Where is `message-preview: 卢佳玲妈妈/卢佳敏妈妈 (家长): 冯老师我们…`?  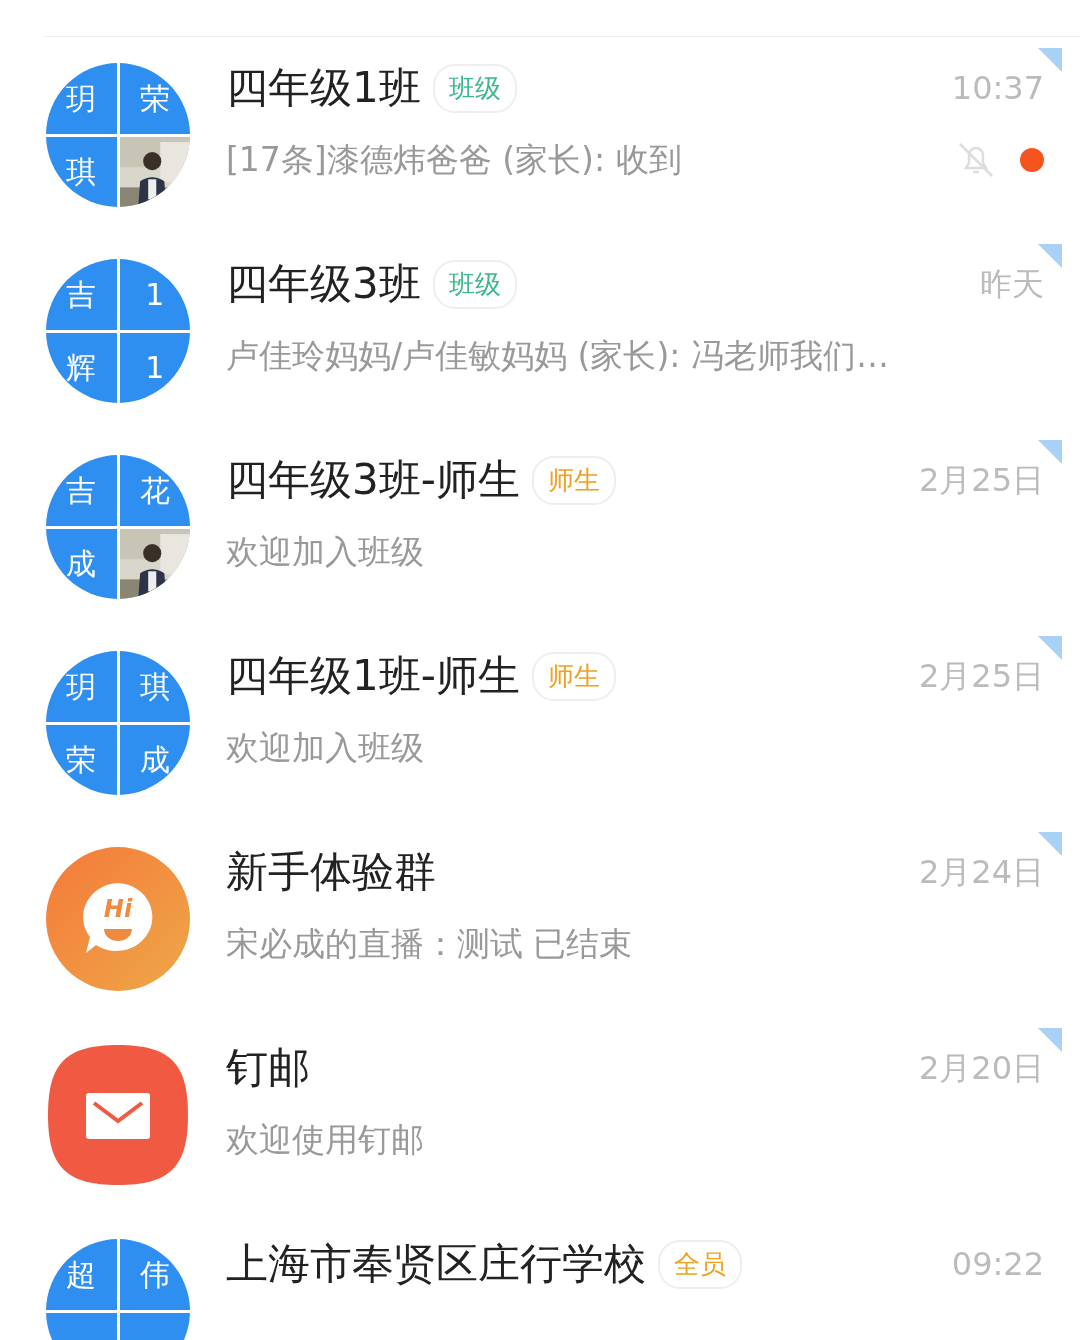 message-preview: 卢佳玲妈妈/卢佳敏妈妈 (家长): 冯老师我们… is located at coordinates (557, 356).